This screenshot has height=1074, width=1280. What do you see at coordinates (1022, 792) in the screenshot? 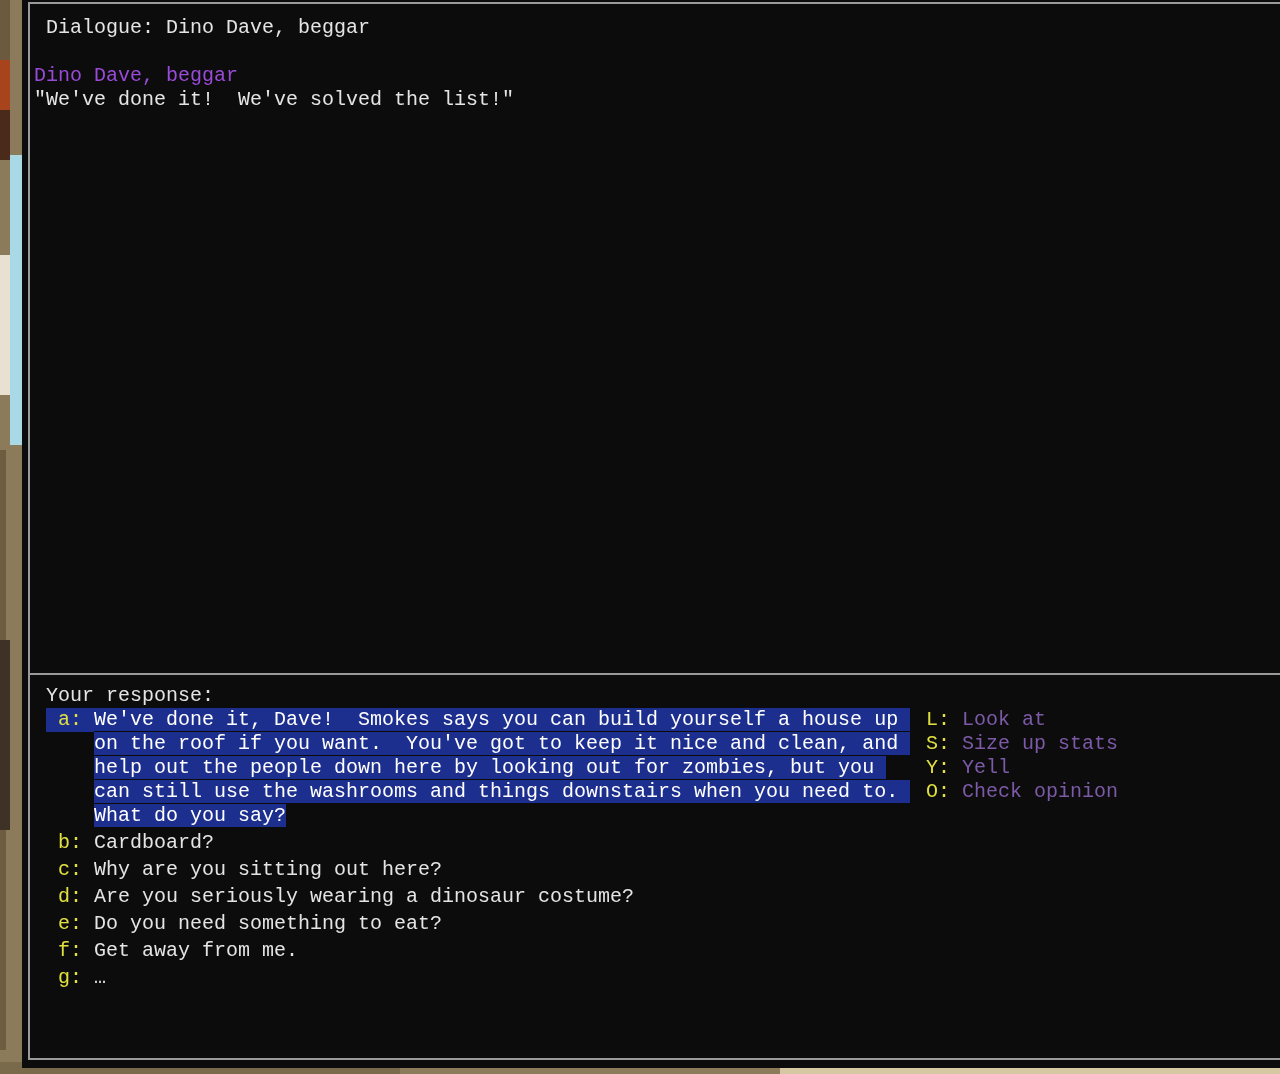
I see `action-option: O: Check opinion` at bounding box center [1022, 792].